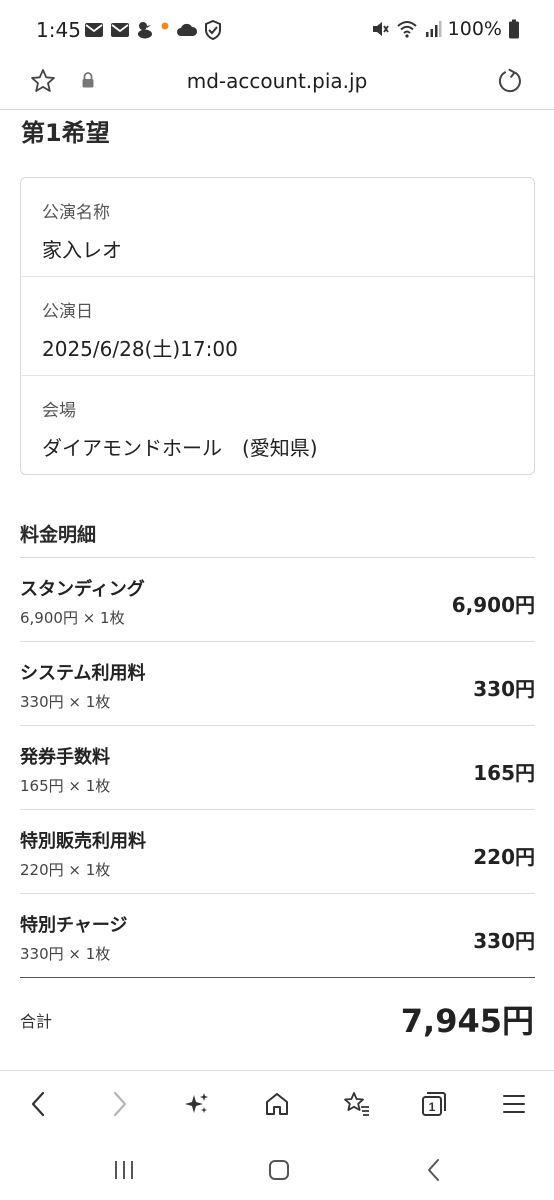 The height and width of the screenshot is (1200, 554). What do you see at coordinates (58, 30) in the screenshot?
I see `status-time: 1:45` at bounding box center [58, 30].